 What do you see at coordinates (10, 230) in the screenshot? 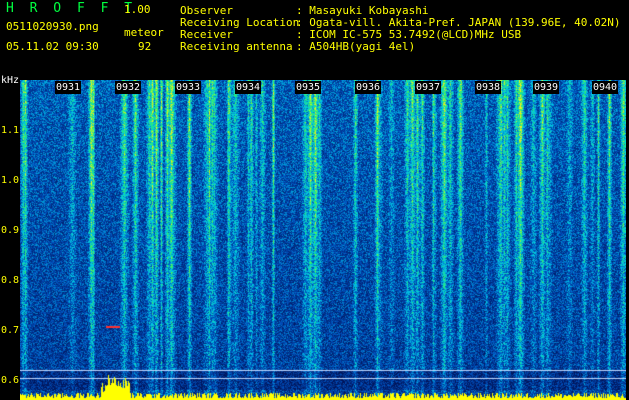
I see `y-tick-label: 0.9` at bounding box center [10, 230].